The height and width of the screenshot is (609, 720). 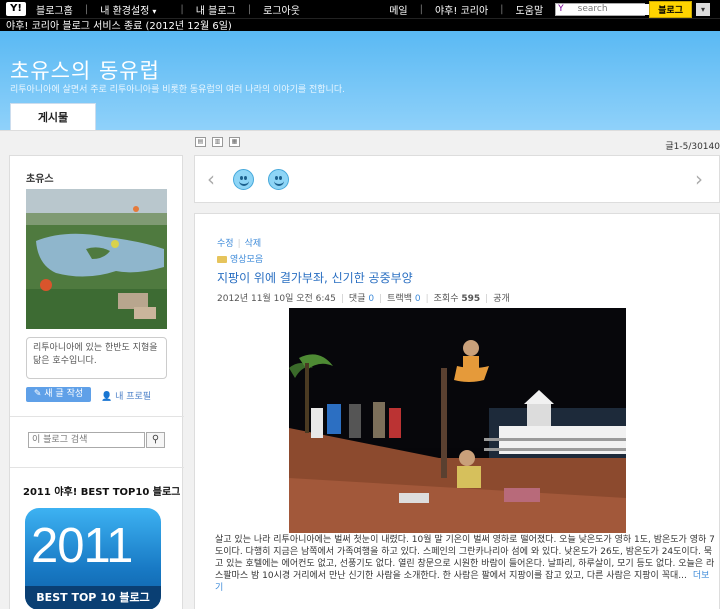 I want to click on post-category: 영상모음, so click(x=240, y=258).